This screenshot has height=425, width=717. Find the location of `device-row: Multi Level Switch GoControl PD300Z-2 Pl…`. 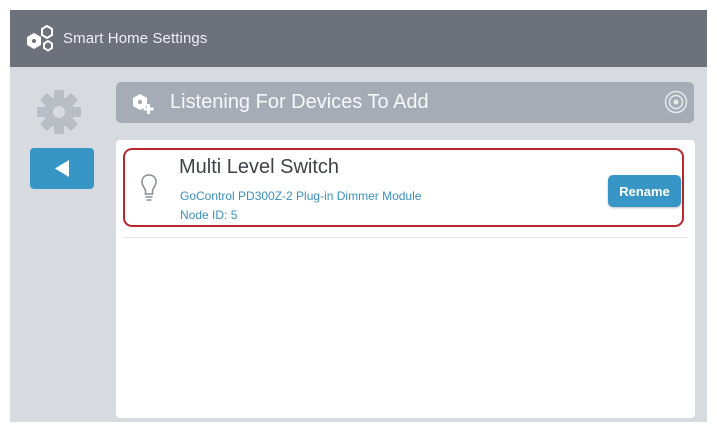

device-row: Multi Level Switch GoControl PD300Z-2 Pl… is located at coordinates (403, 187).